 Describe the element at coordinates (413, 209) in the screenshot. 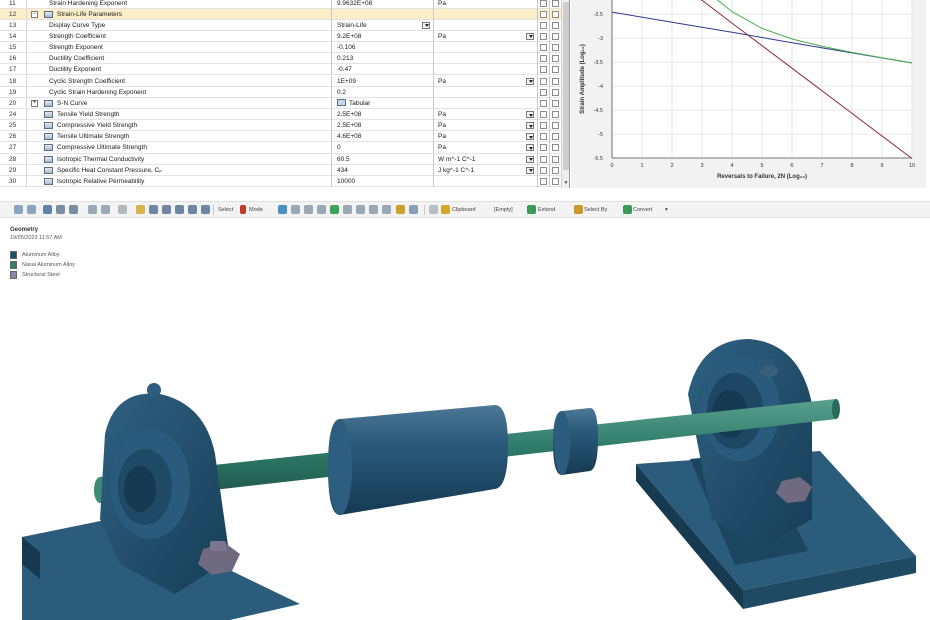

I see `annotation-icon` at that location.